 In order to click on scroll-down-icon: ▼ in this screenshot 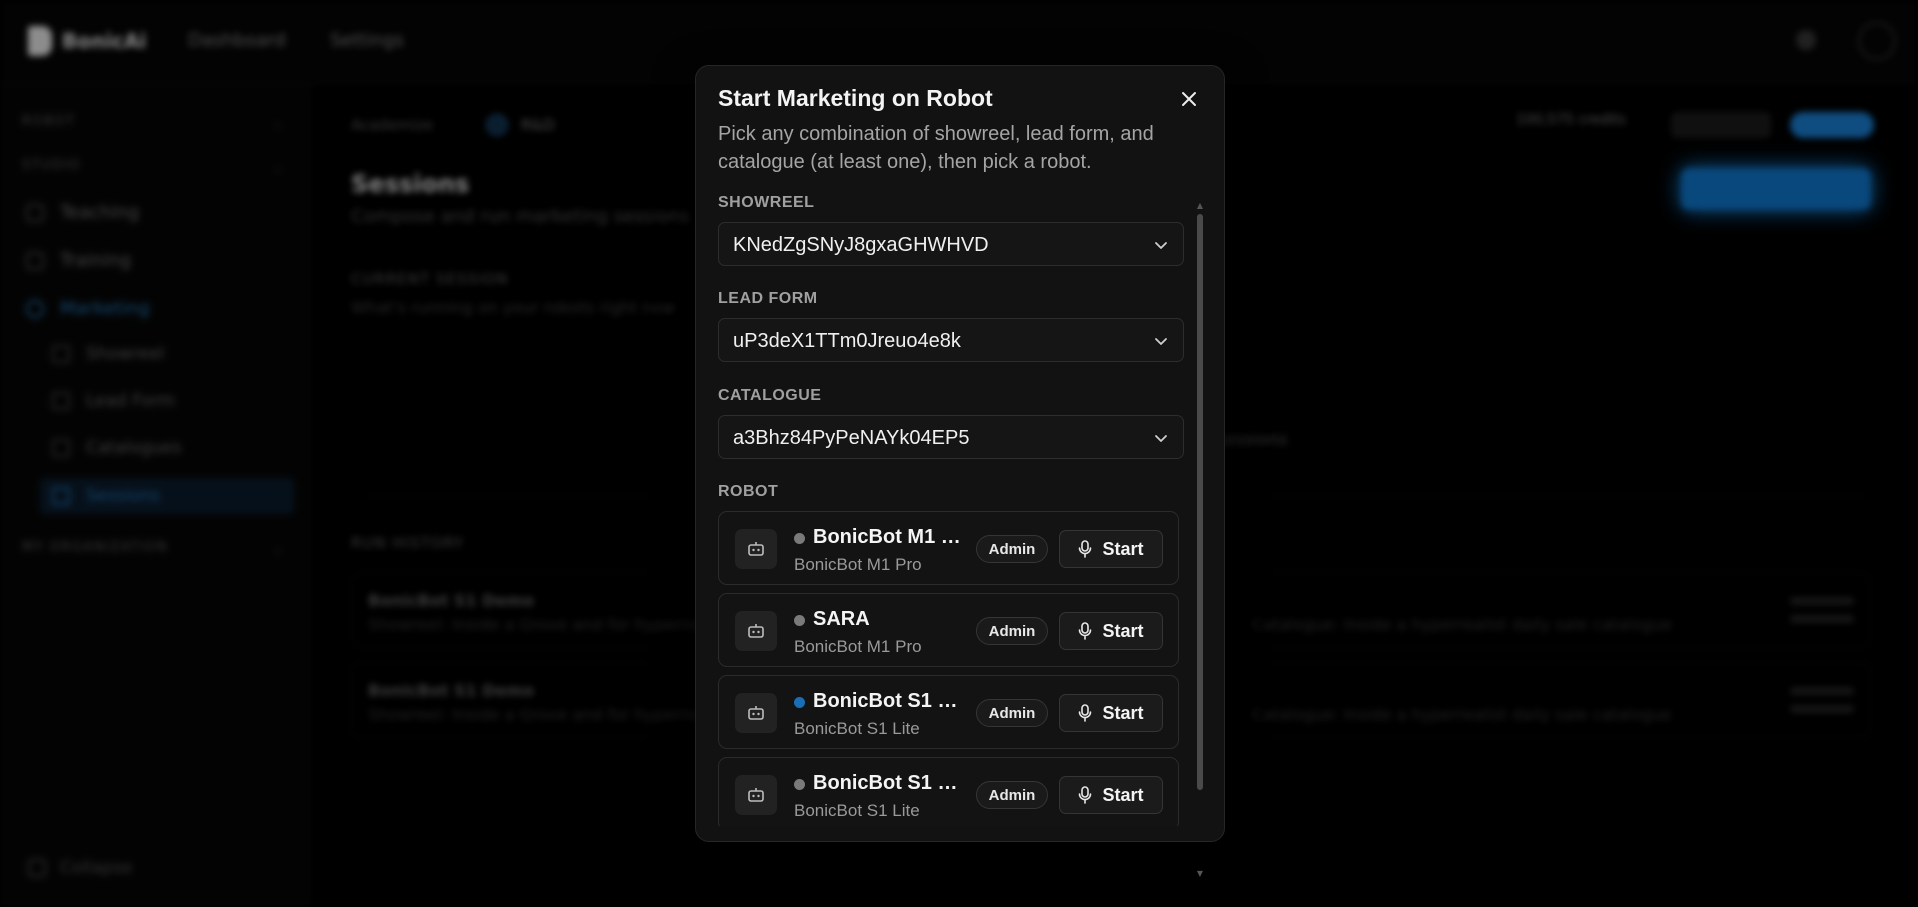, I will do `click(1200, 874)`.